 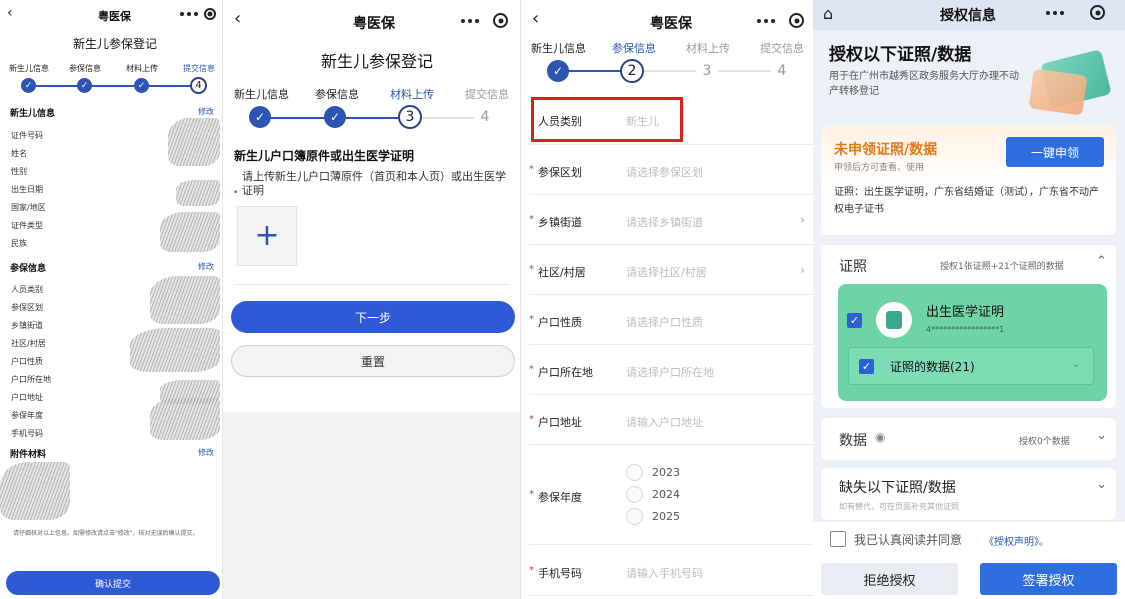 I want to click on nav-title: 粤医保, so click(x=374, y=24).